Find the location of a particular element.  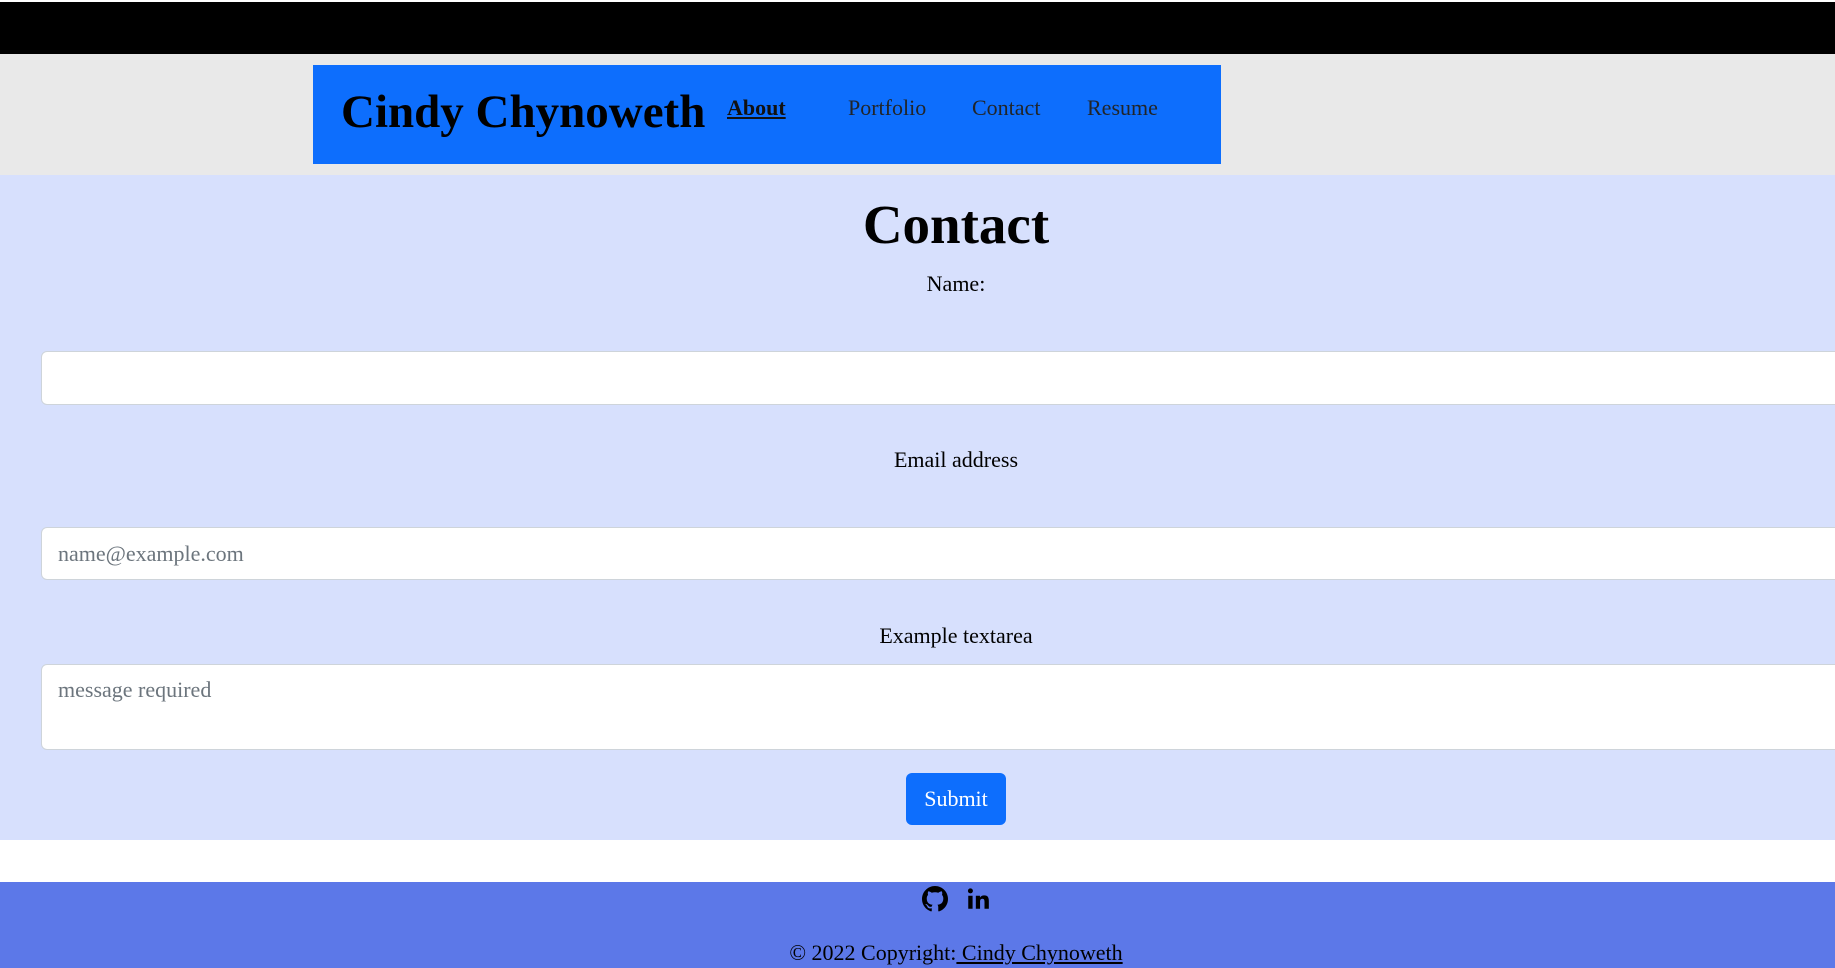

github-icon is located at coordinates (935, 899).